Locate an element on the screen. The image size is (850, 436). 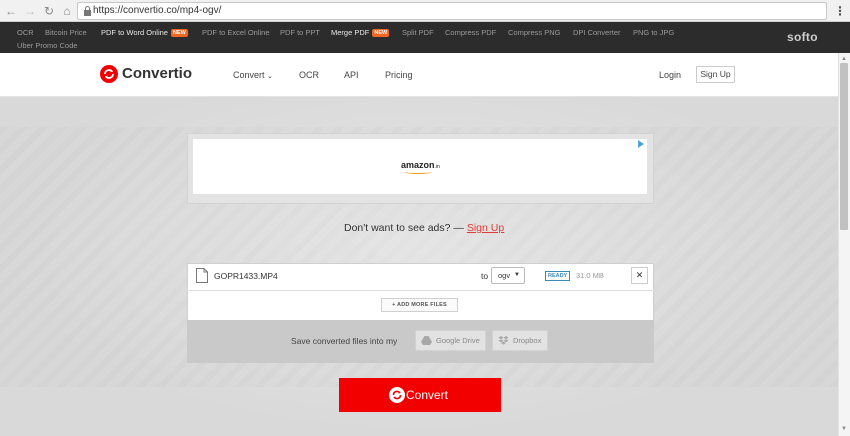
dropbox-button: Dropbox is located at coordinates (520, 340).